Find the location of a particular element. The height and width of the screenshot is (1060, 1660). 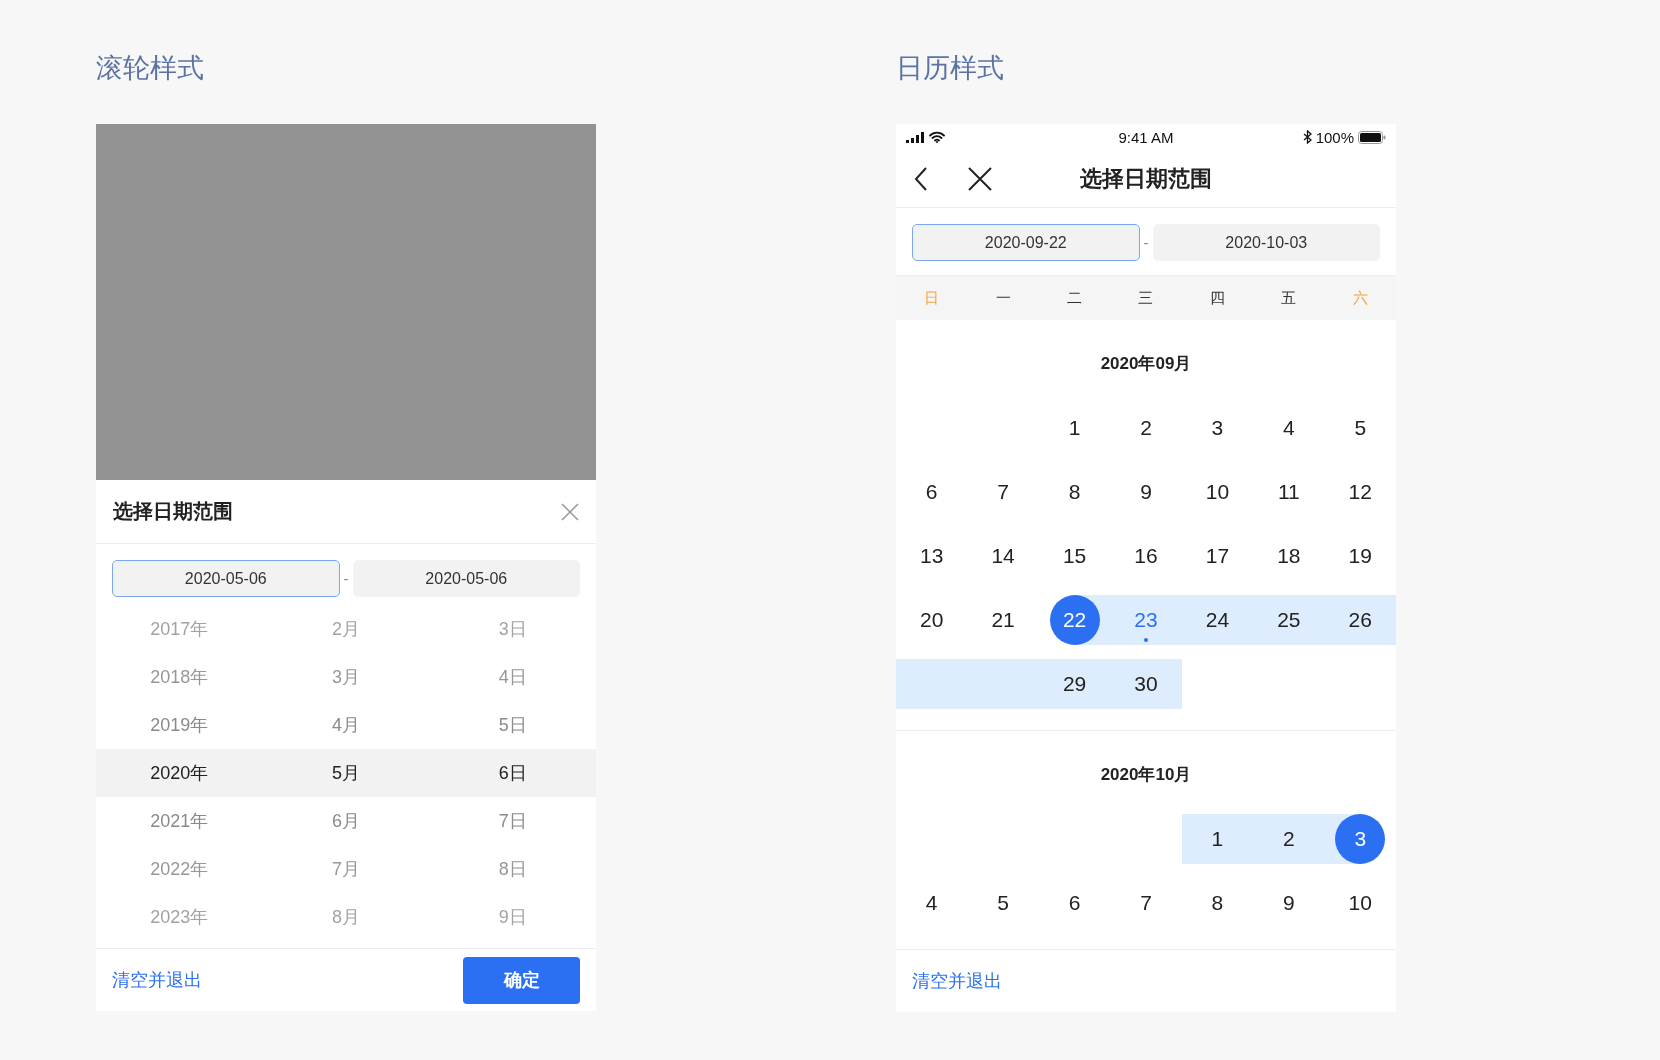

date-field: 2020-10-03 is located at coordinates (1266, 242).